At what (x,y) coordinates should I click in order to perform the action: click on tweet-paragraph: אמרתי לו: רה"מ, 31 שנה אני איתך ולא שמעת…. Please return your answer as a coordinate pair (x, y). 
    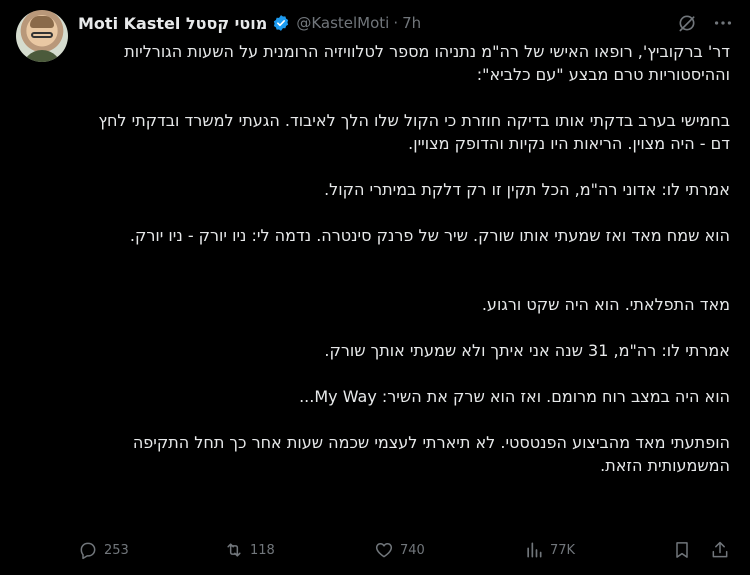
    Looking at the image, I should click on (527, 350).